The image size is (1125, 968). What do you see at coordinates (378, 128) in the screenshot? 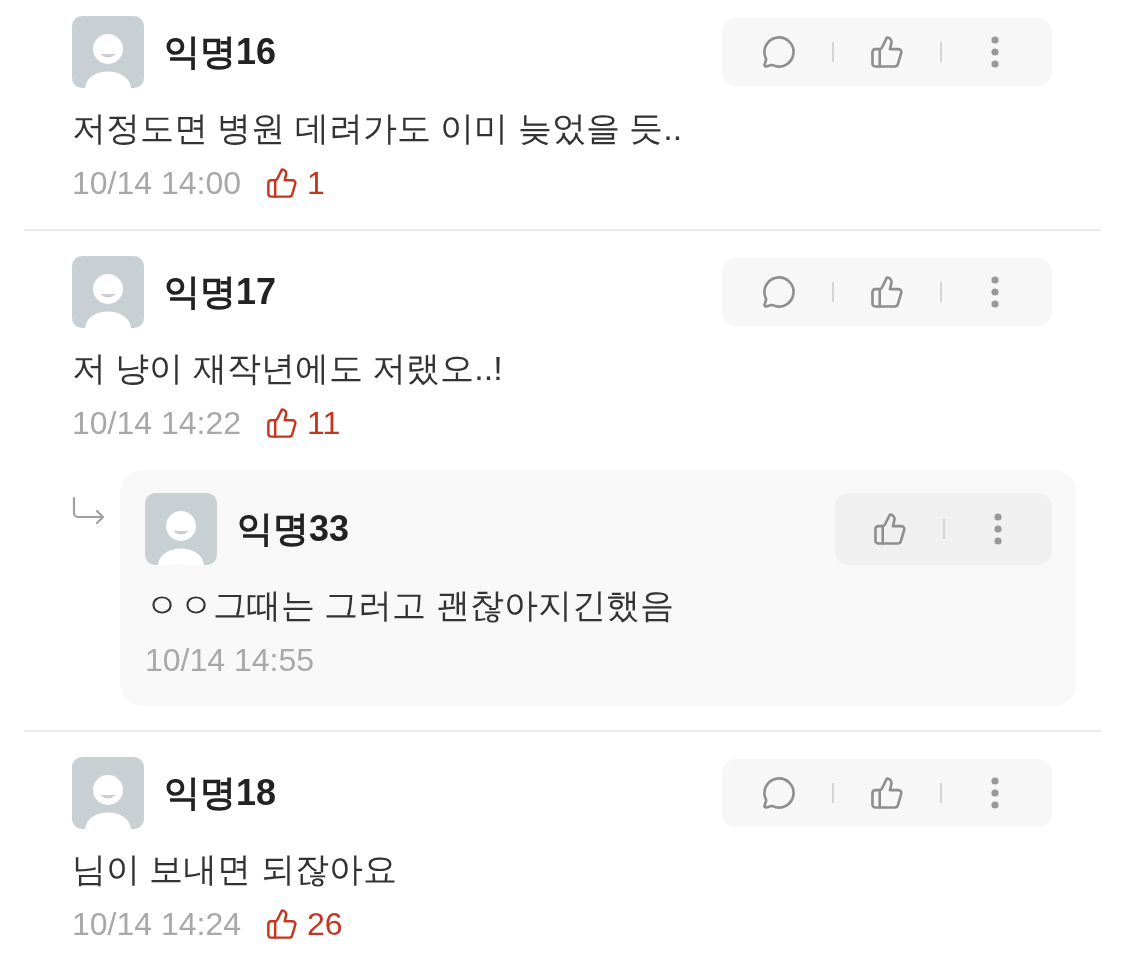
I see `comment-text: 저정도면 병원 데려가도 이미 늦었을 듯..` at bounding box center [378, 128].